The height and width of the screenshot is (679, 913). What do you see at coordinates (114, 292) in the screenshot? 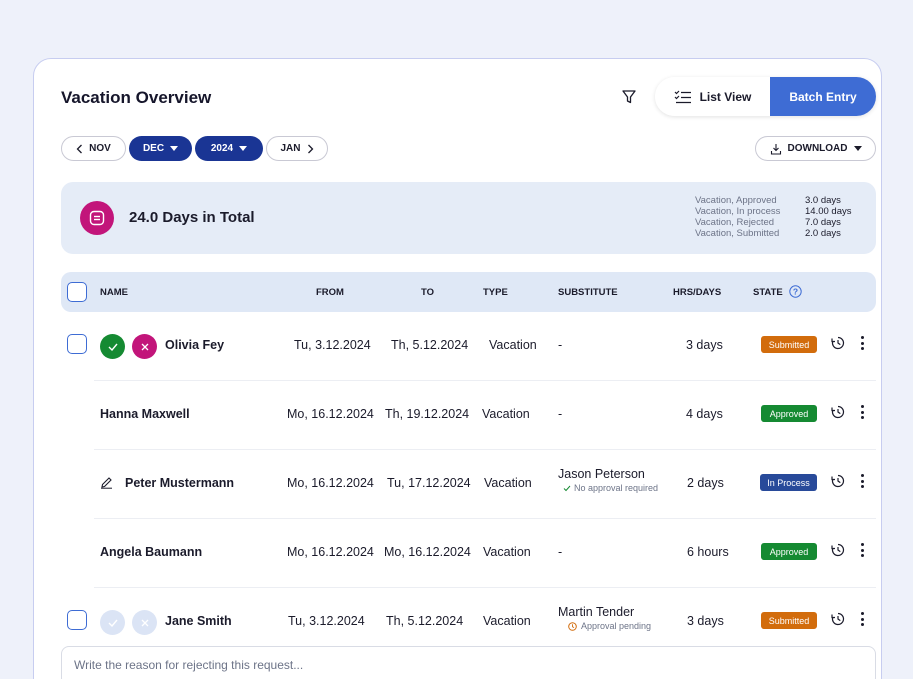
I see `column-name: NAME` at bounding box center [114, 292].